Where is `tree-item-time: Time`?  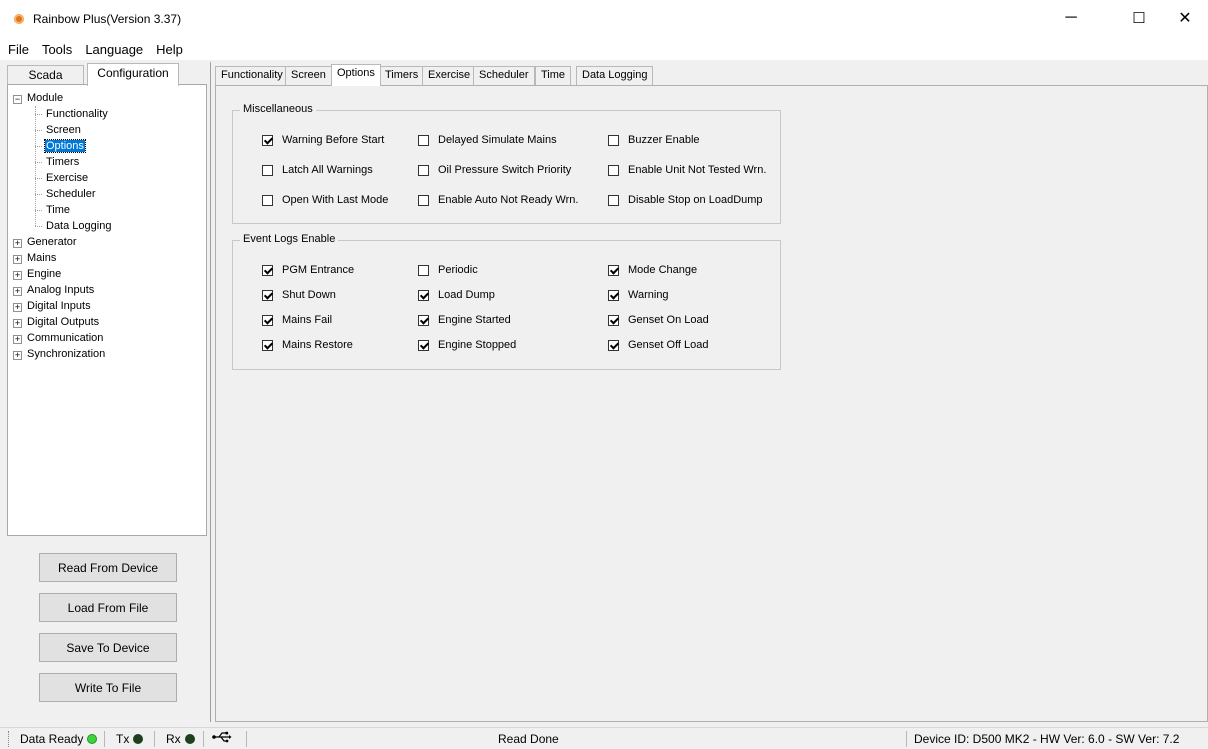
tree-item-time: Time is located at coordinates (58, 211).